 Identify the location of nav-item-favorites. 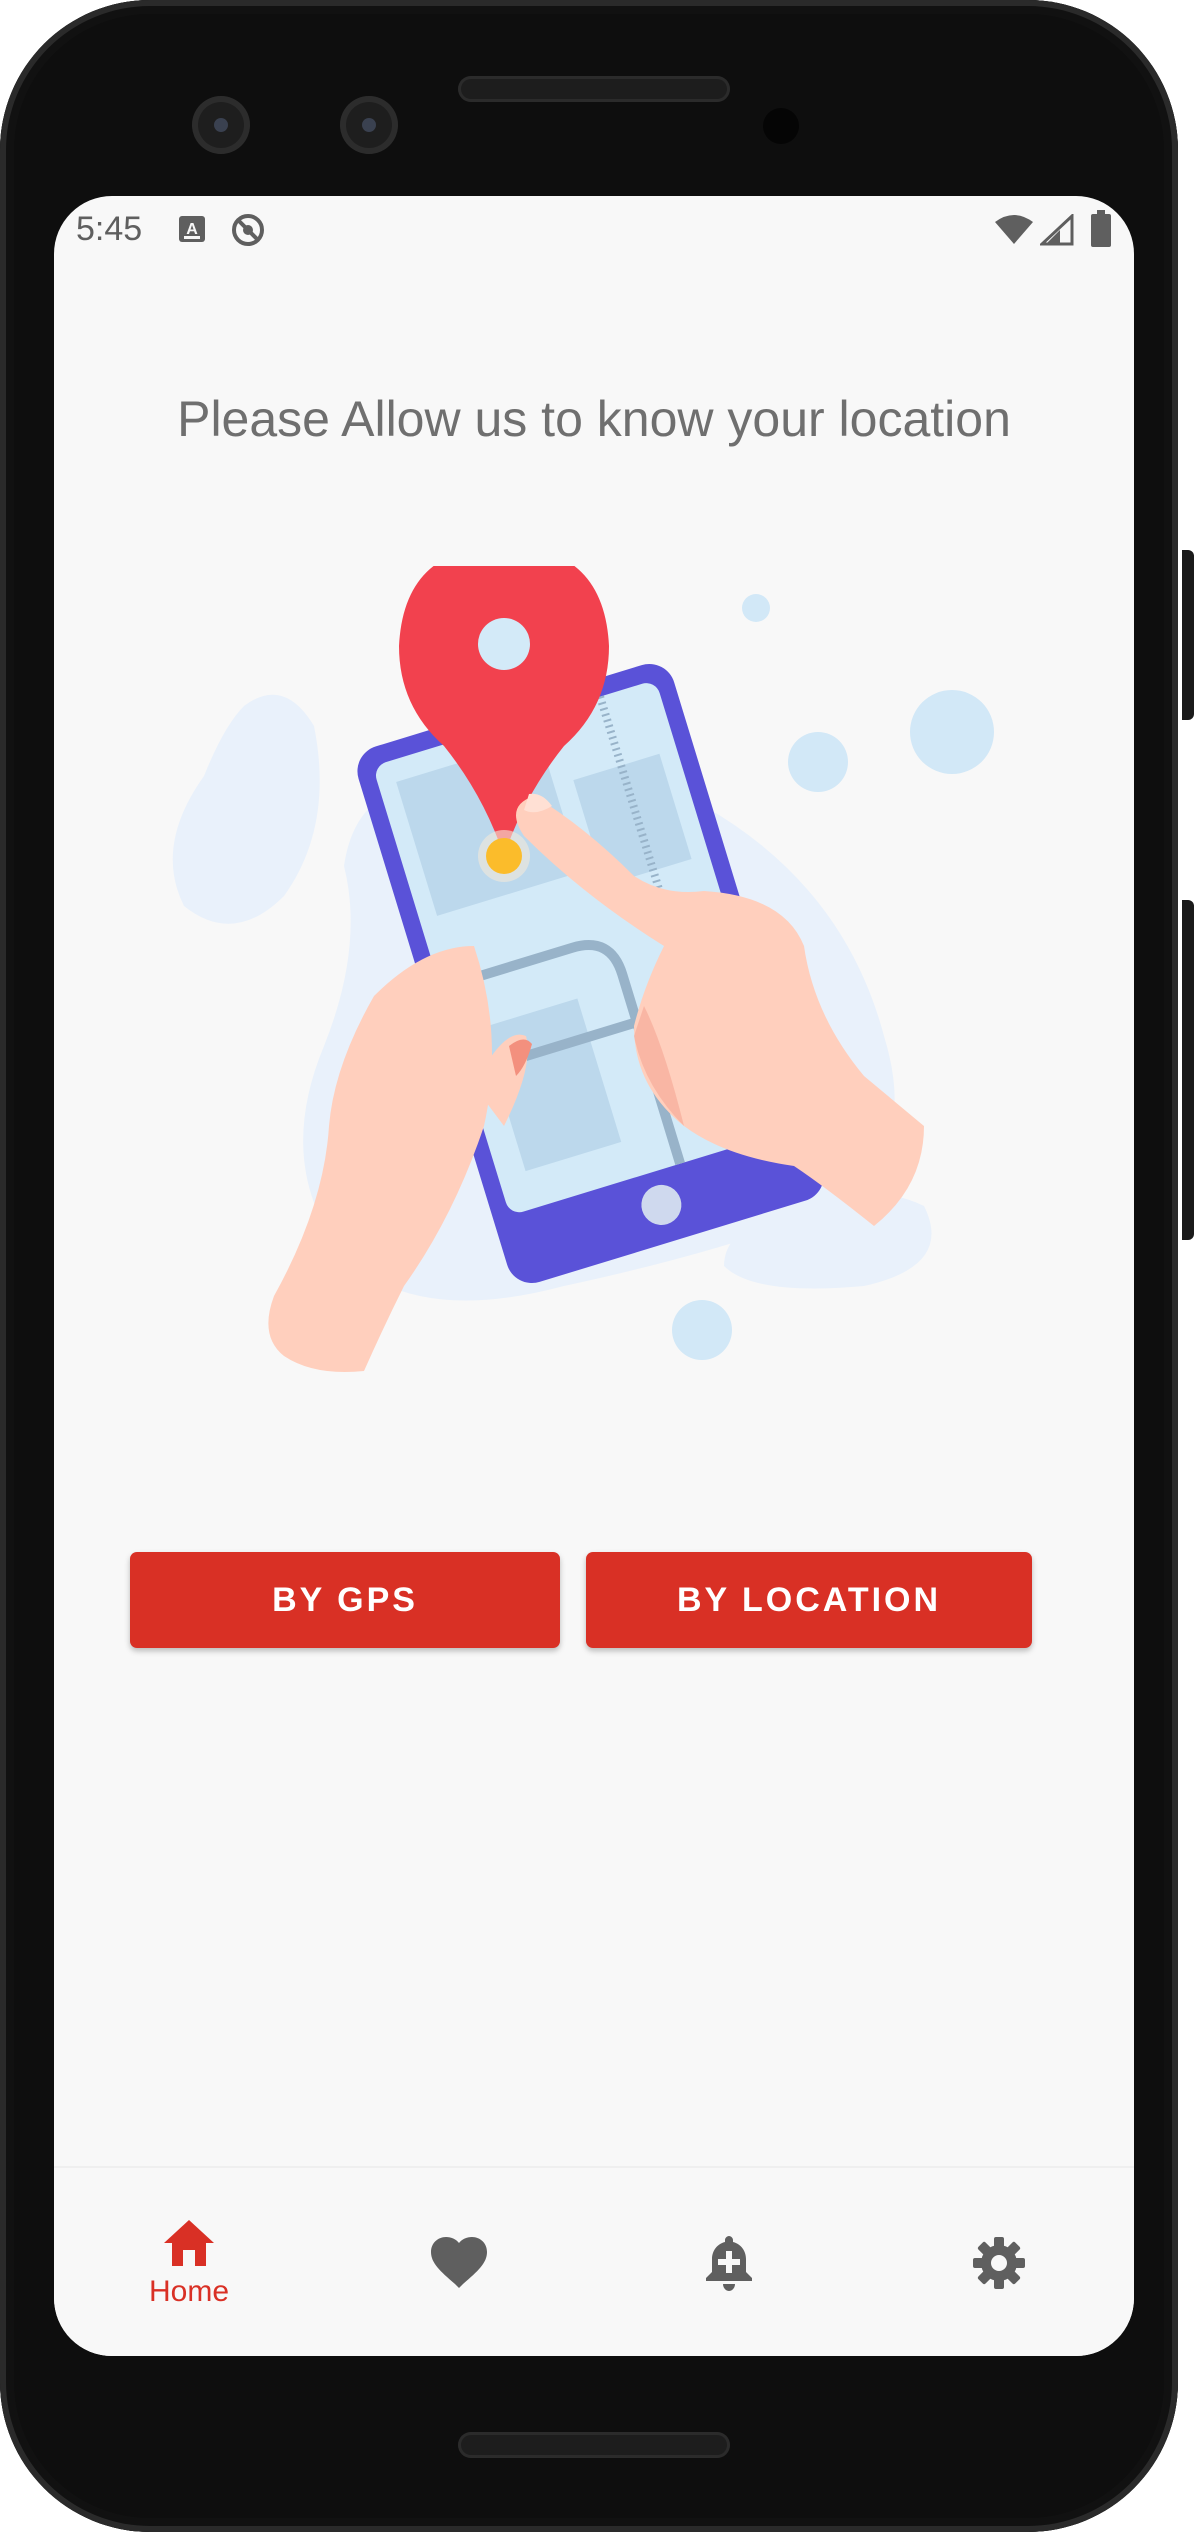
(459, 2262).